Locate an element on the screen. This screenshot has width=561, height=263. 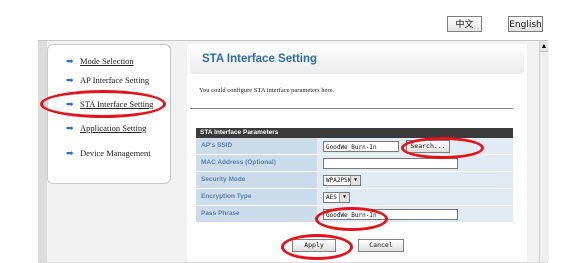
encryption-type-value: AES is located at coordinates (331, 197).